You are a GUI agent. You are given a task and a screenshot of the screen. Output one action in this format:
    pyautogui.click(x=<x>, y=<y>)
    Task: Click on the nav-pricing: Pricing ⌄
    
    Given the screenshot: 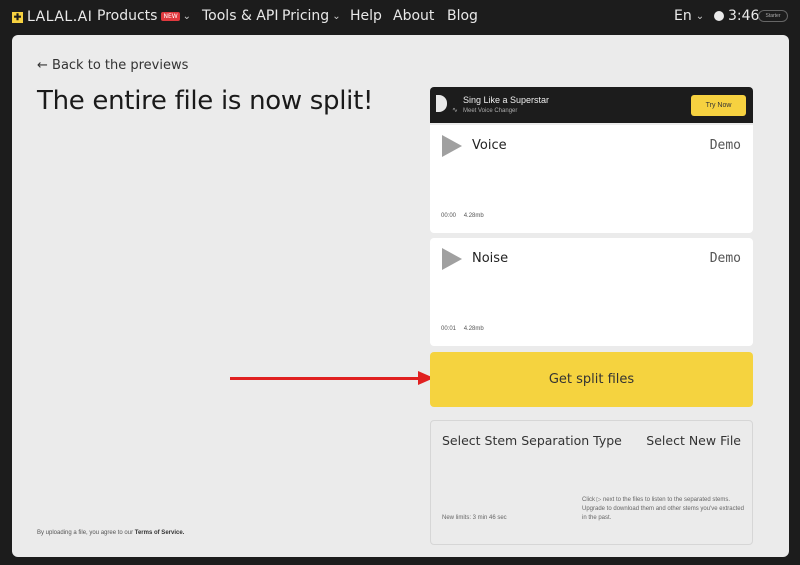 What is the action you would take?
    pyautogui.click(x=311, y=16)
    